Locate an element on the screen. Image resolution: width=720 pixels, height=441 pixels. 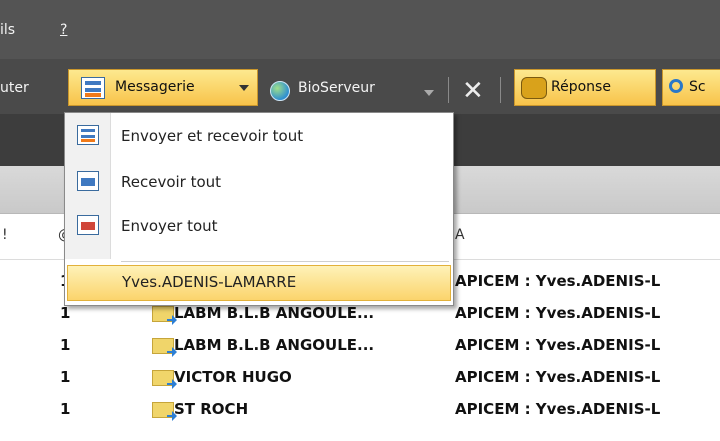
search-label-partial: Sc is located at coordinates (697, 87).